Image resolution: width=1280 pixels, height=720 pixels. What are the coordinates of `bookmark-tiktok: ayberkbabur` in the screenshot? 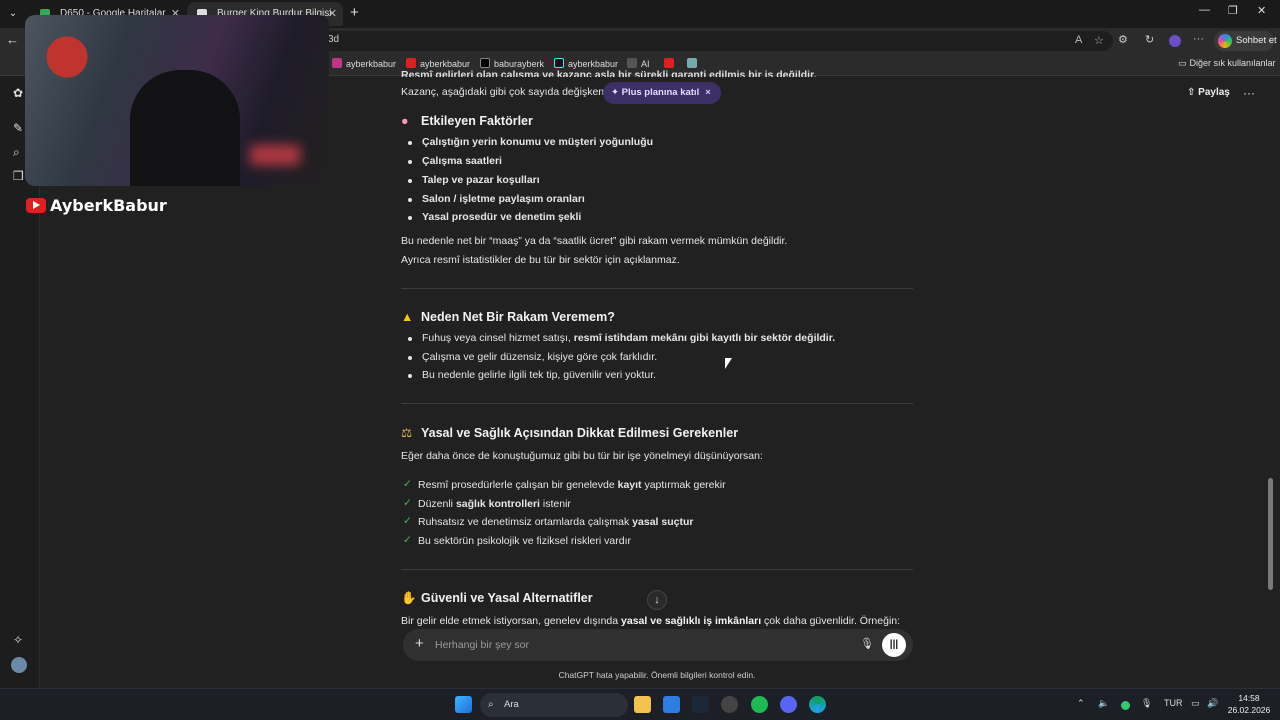 It's located at (586, 63).